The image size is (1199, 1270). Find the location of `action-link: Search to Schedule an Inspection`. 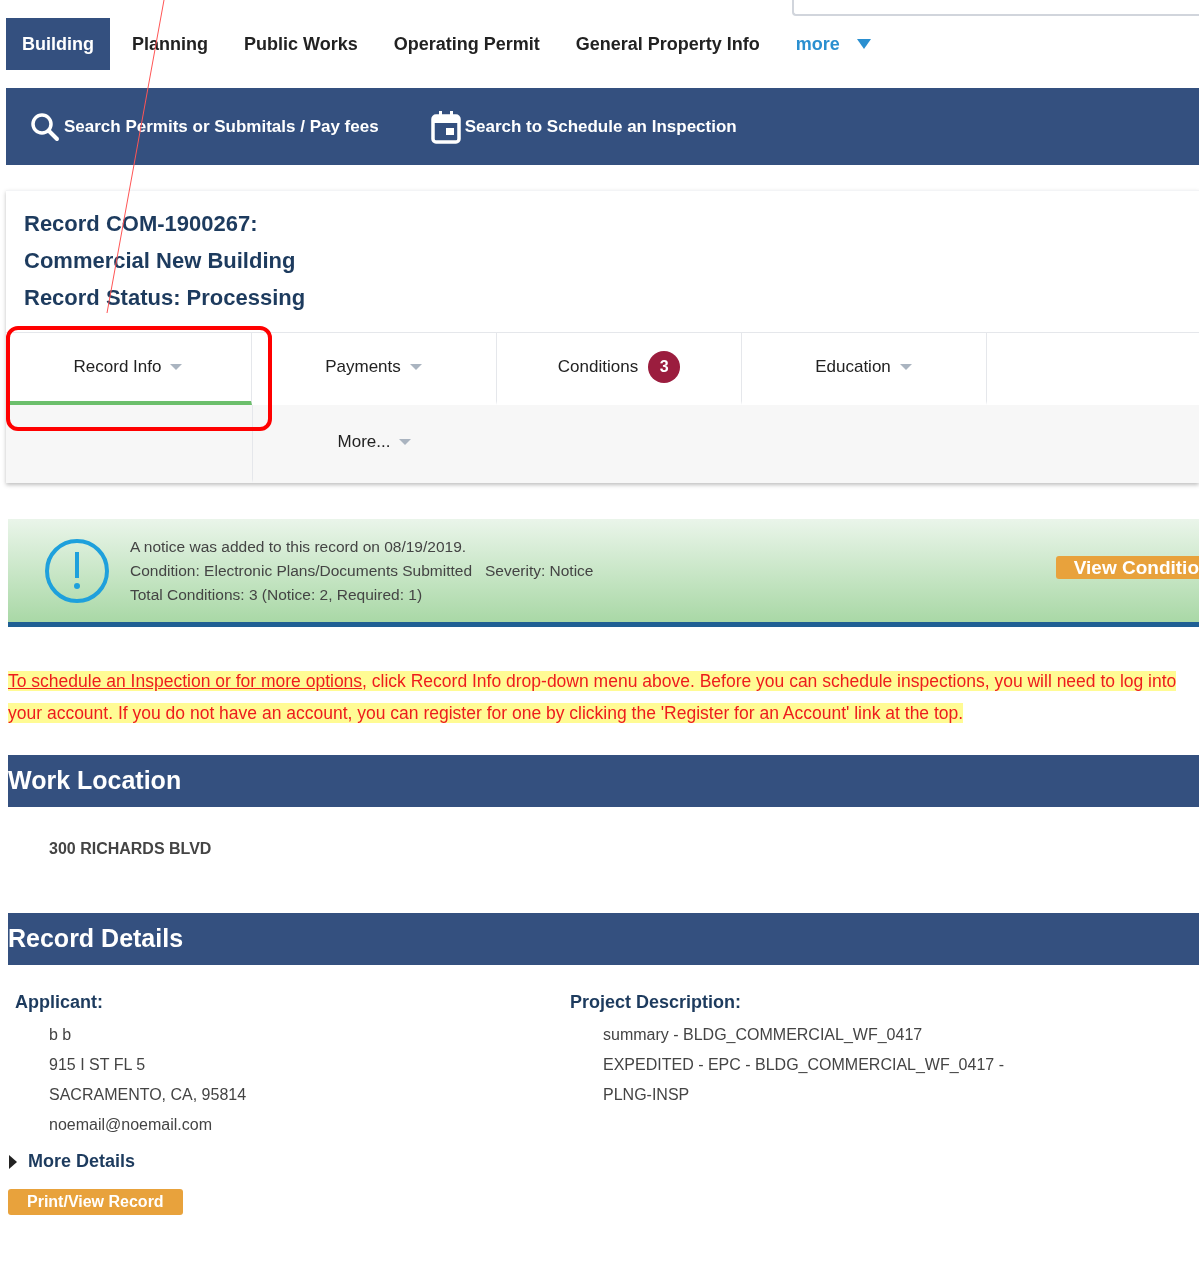

action-link: Search to Schedule an Inspection is located at coordinates (583, 126).